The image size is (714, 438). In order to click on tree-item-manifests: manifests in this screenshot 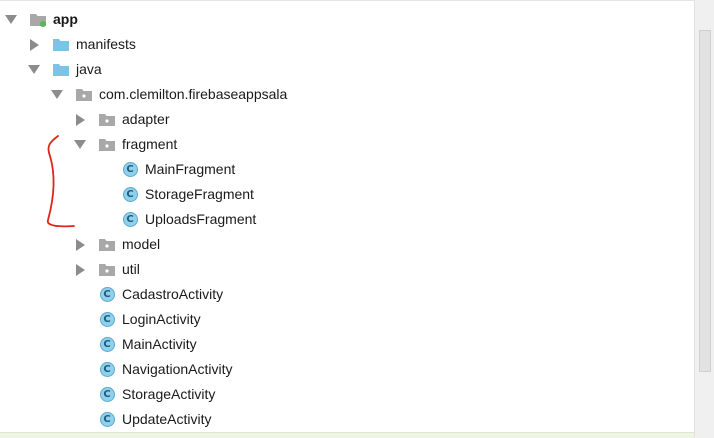, I will do `click(347, 44)`.